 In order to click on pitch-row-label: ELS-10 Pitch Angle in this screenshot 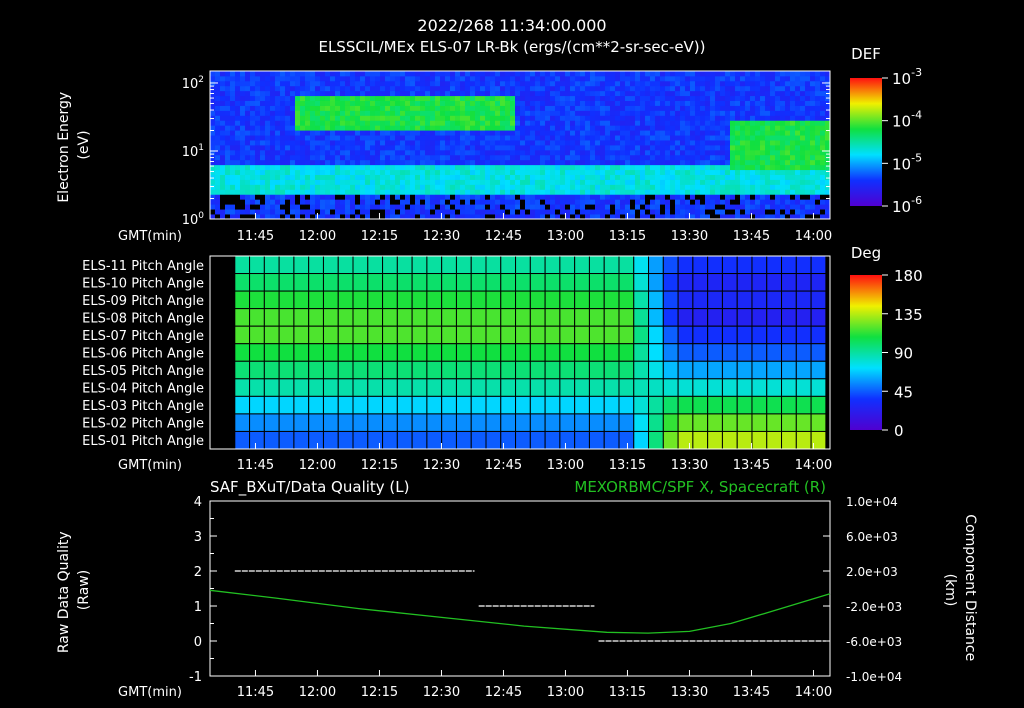, I will do `click(143, 283)`.